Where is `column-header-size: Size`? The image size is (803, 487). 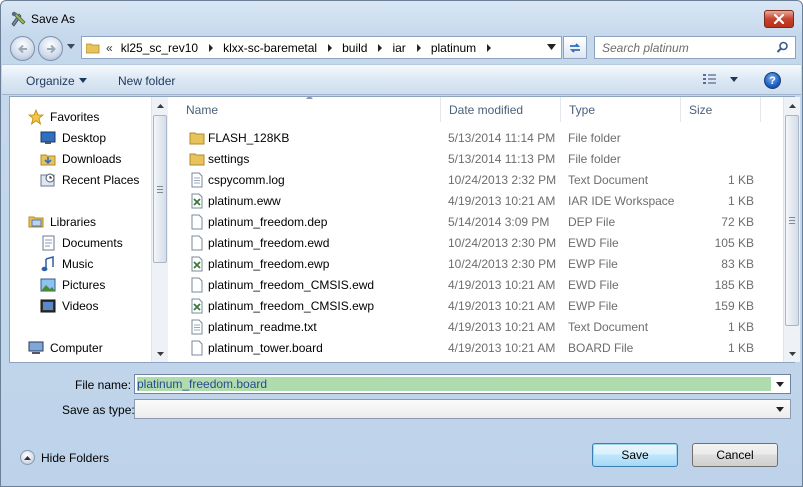 column-header-size: Size is located at coordinates (721, 109).